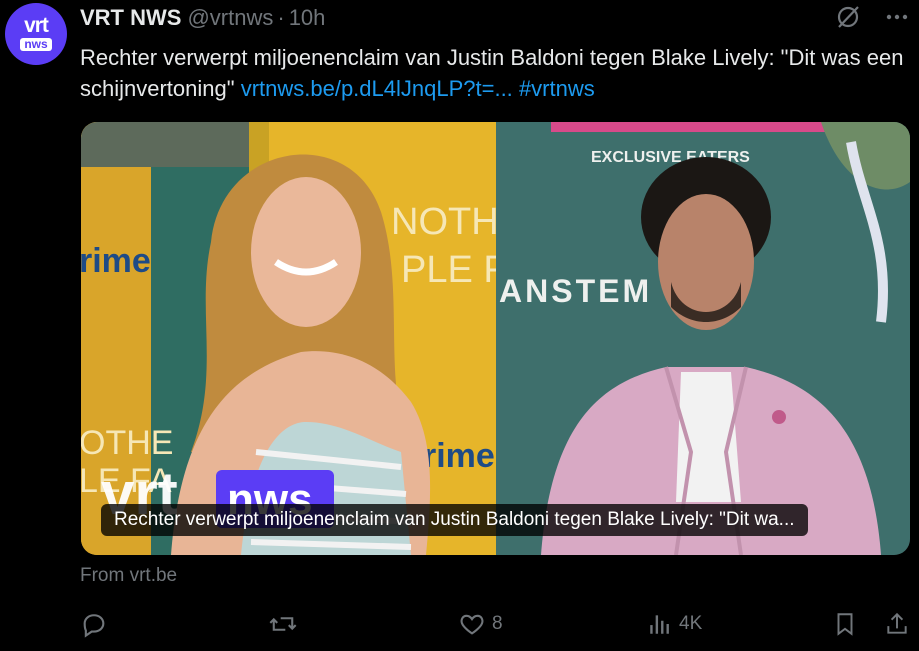 The height and width of the screenshot is (651, 919). I want to click on repost-icon, so click(283, 624).